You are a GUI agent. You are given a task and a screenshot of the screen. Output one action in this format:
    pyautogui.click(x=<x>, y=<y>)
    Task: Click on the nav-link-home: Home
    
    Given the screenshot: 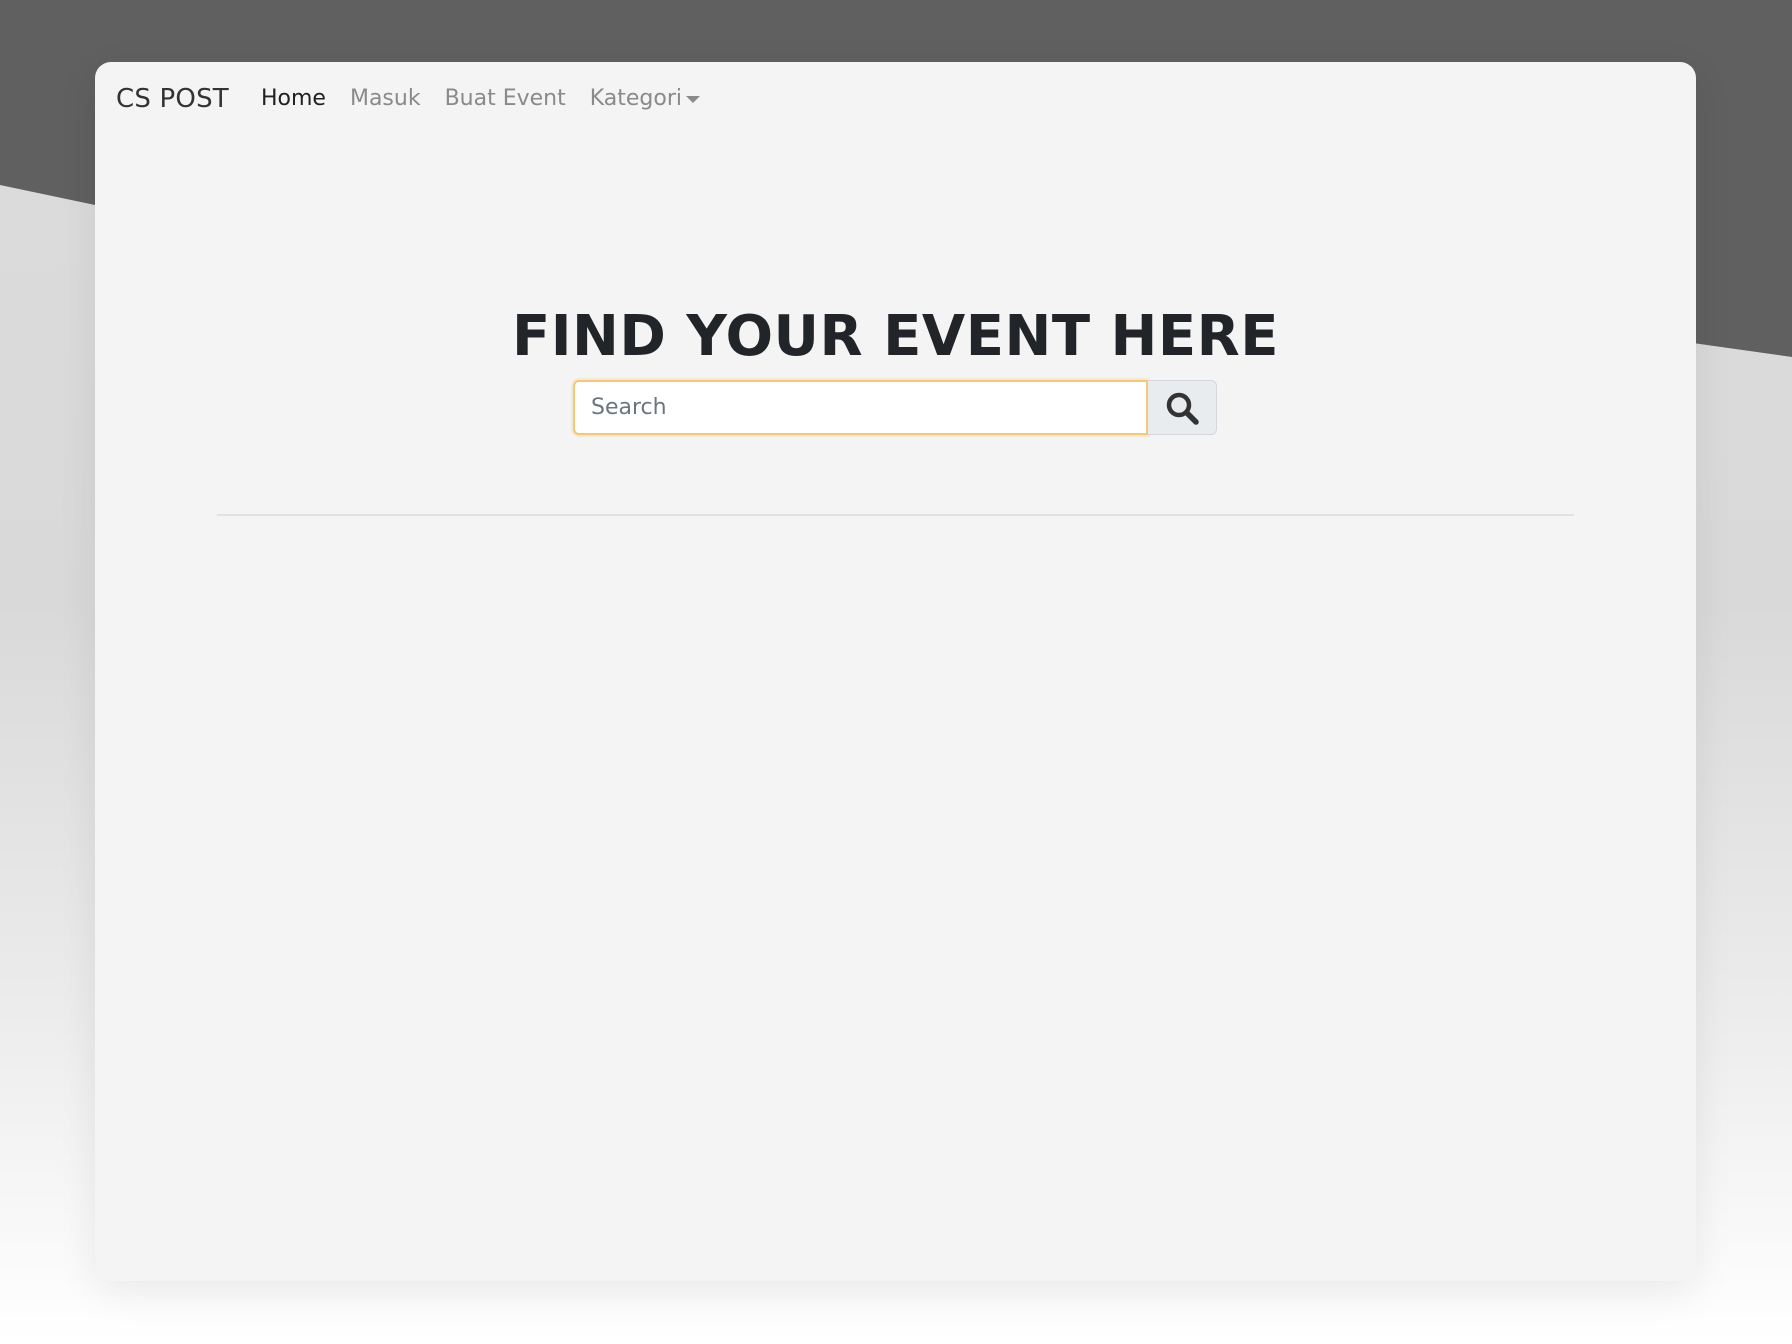 What is the action you would take?
    pyautogui.click(x=293, y=98)
    